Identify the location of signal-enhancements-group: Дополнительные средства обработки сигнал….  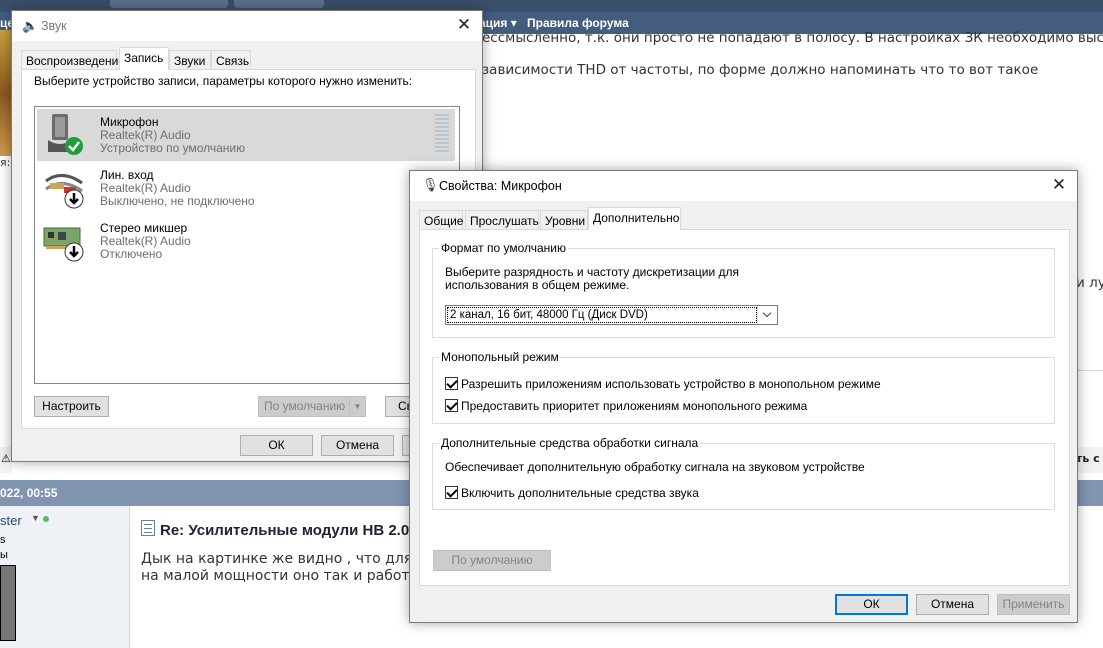
(743, 473).